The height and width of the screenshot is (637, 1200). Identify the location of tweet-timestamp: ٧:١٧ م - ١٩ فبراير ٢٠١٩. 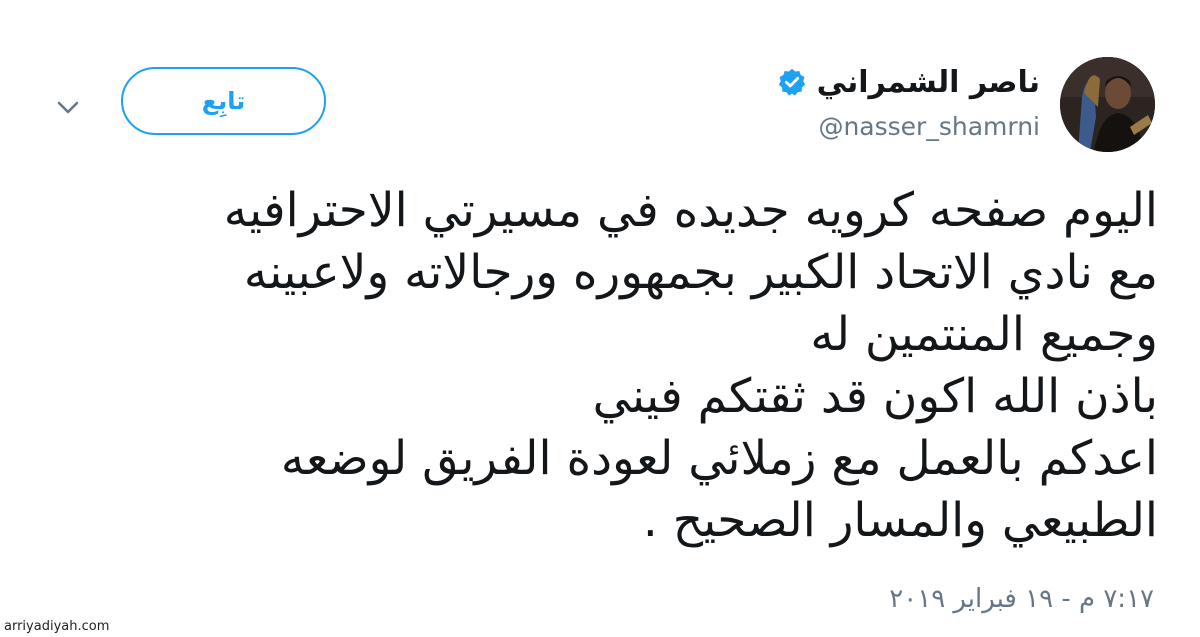
(1021, 599).